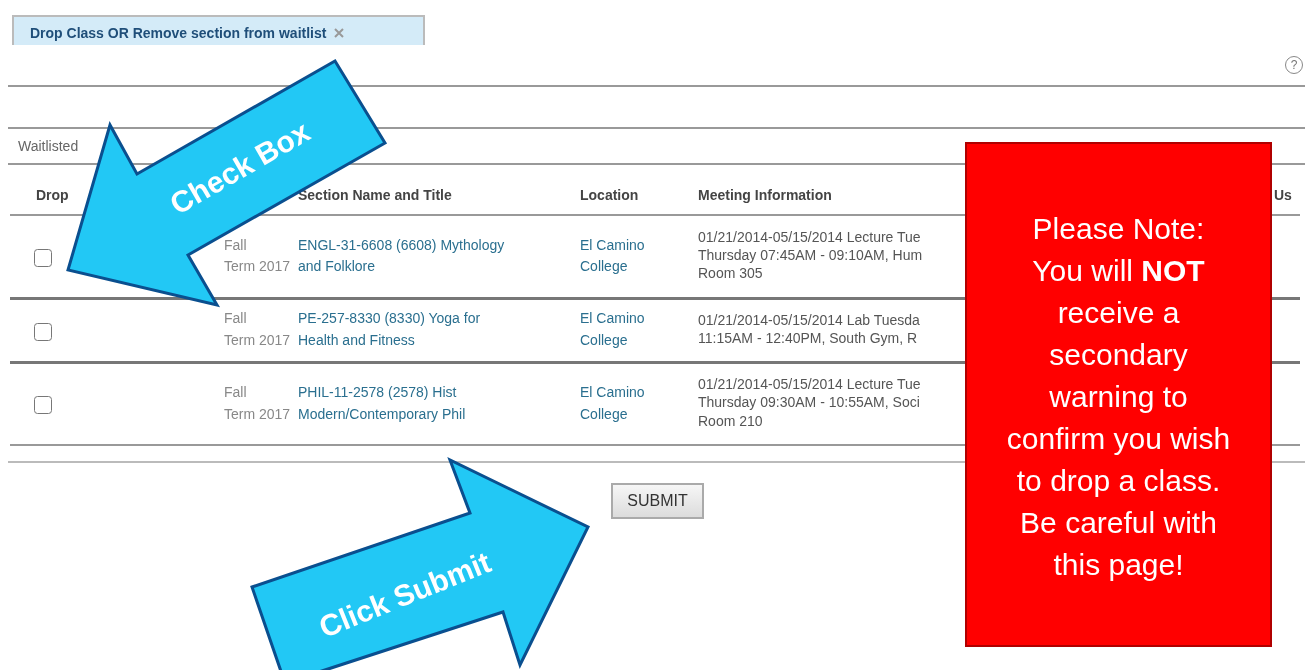  Describe the element at coordinates (178, 33) in the screenshot. I see `tab-label: Drop Class OR Remove section from waitlist` at that location.